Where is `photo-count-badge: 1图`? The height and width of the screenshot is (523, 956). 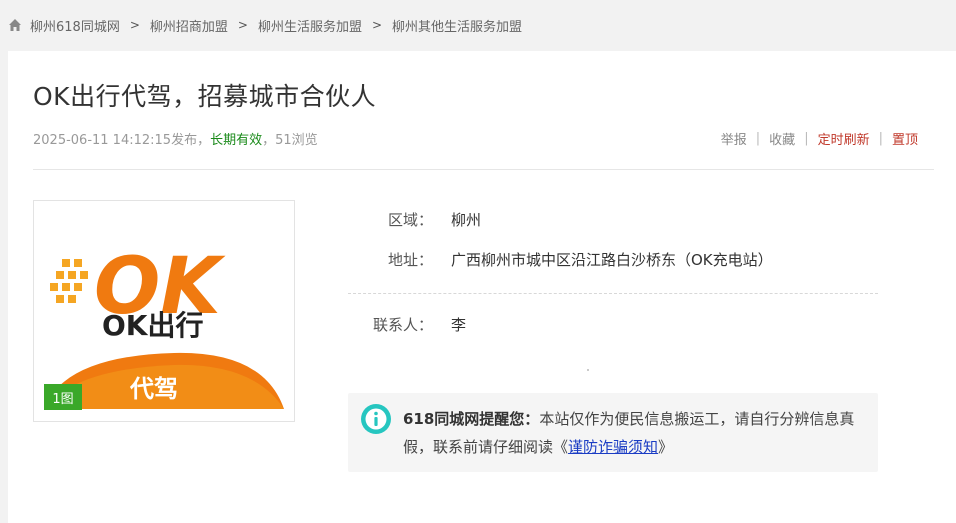
photo-count-badge: 1图 is located at coordinates (63, 397).